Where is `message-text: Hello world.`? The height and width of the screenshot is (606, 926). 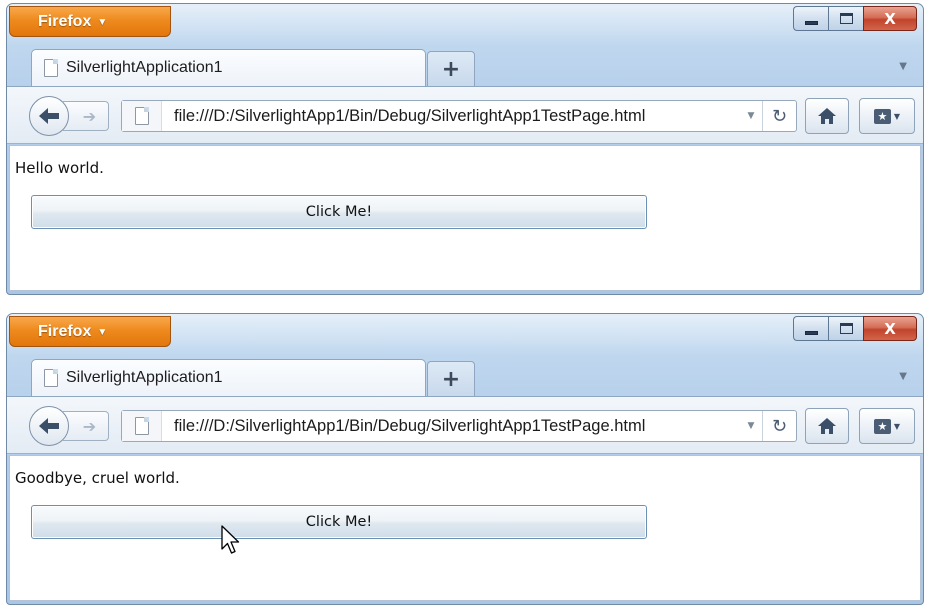
message-text: Hello world. is located at coordinates (59, 168).